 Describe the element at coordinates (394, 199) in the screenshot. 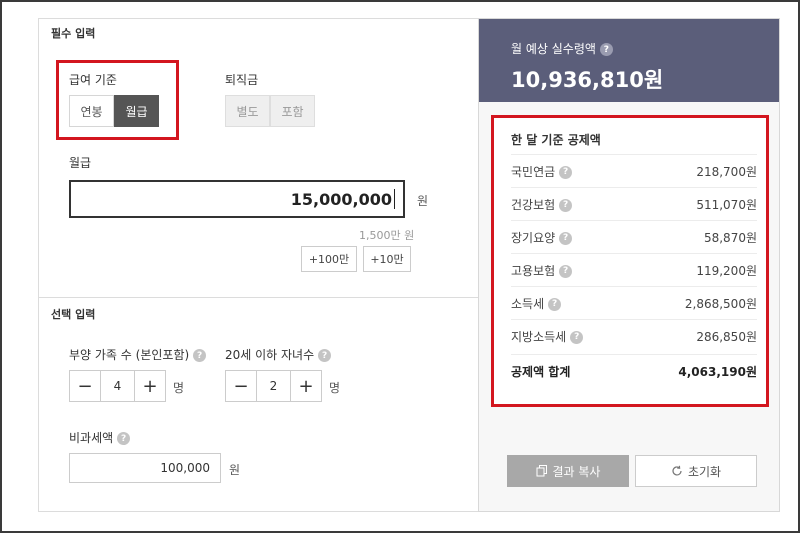

I see `text-cursor` at that location.